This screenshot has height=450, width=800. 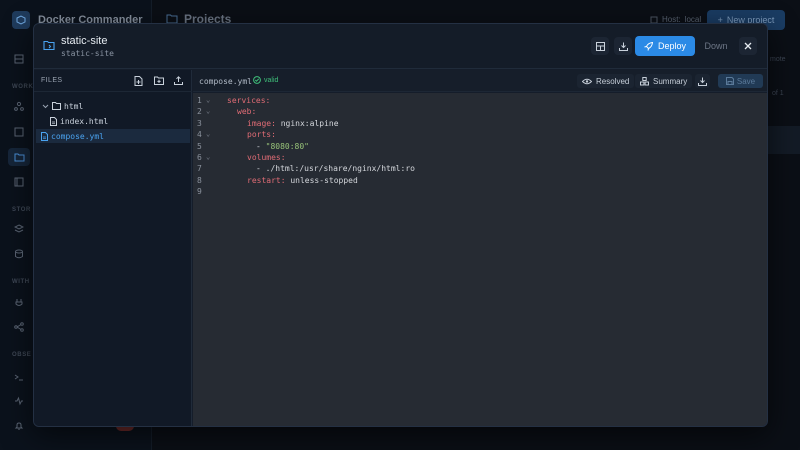 What do you see at coordinates (480, 180) in the screenshot?
I see `code-line: 8 restart: unless-stopped` at bounding box center [480, 180].